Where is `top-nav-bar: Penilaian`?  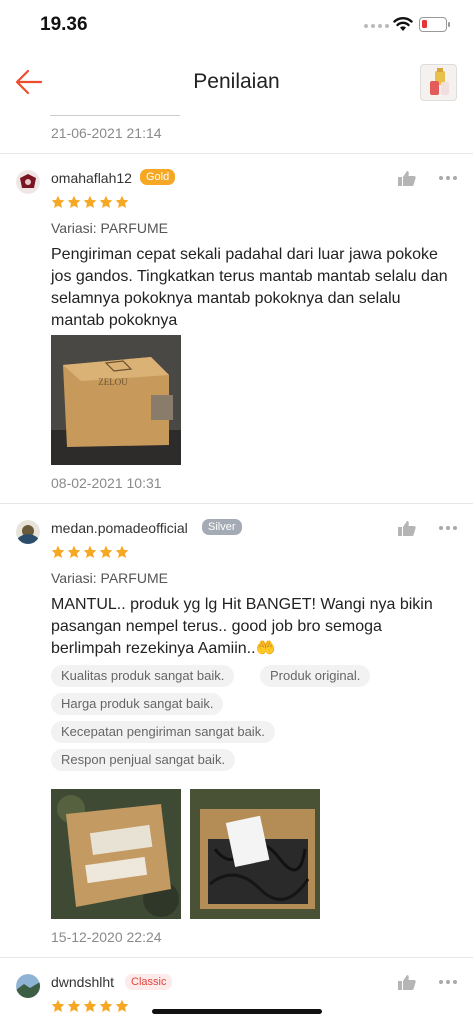
top-nav-bar: Penilaian is located at coordinates (236, 82).